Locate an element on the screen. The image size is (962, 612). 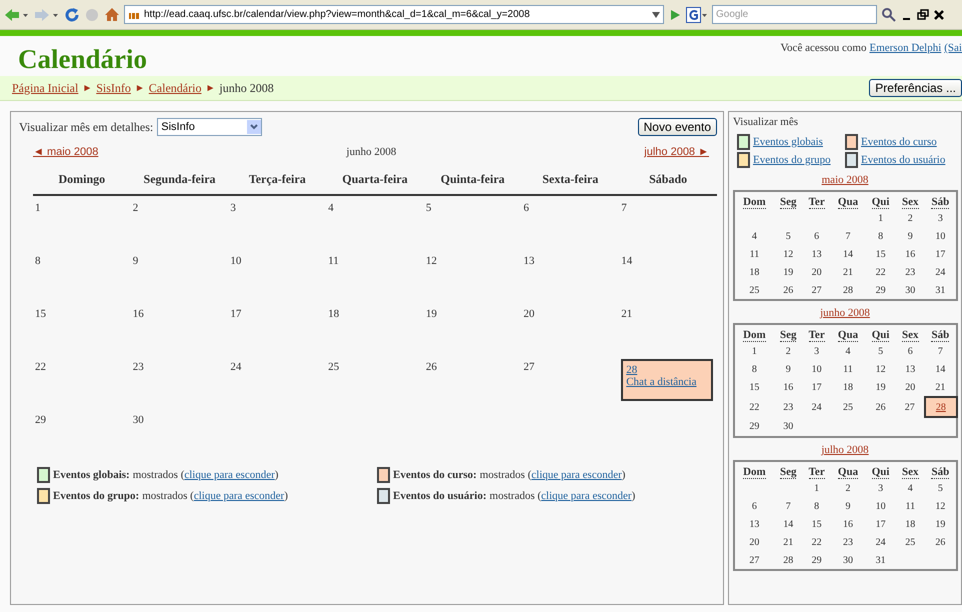
weekday-header: Qua is located at coordinates (848, 472).